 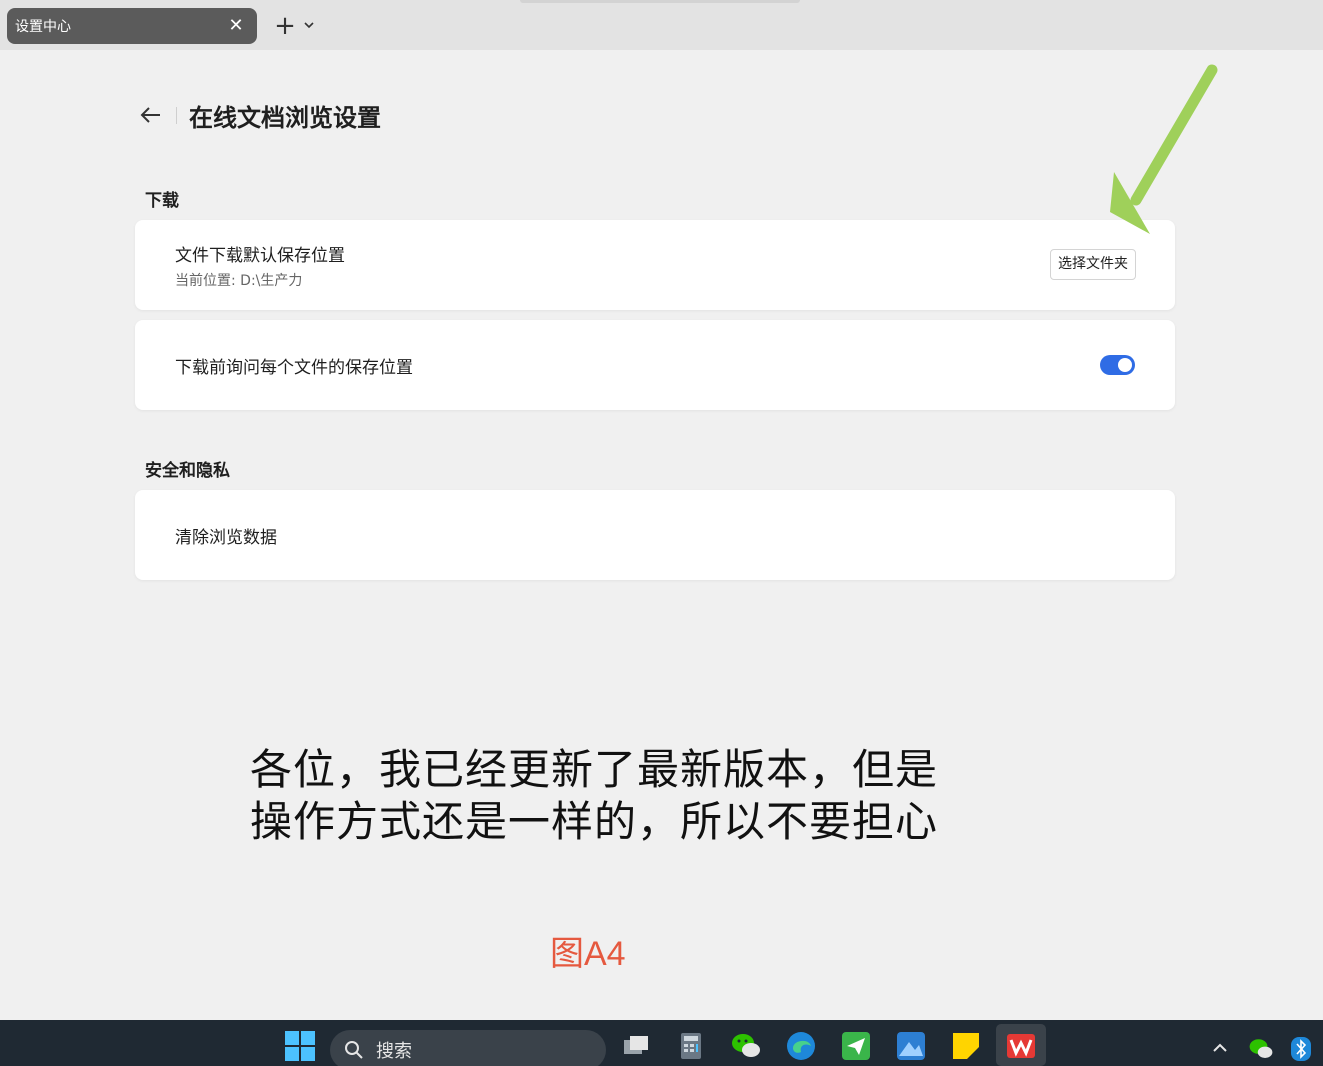 I want to click on bluetooth-icon, so click(x=1301, y=1049).